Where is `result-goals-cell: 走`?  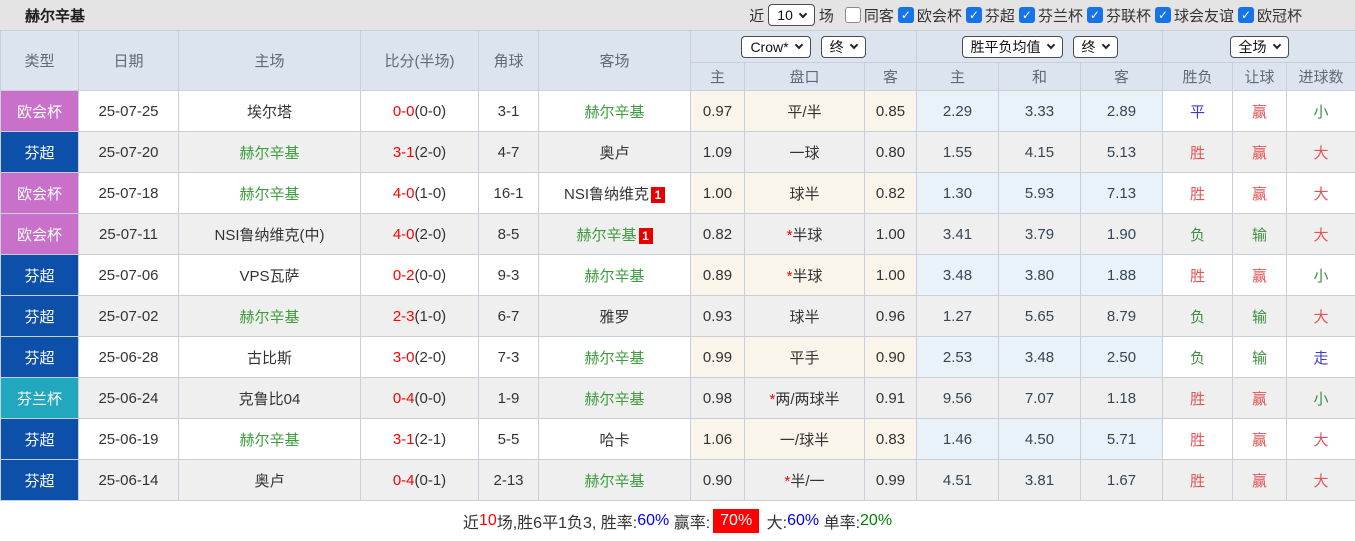 result-goals-cell: 走 is located at coordinates (1321, 357).